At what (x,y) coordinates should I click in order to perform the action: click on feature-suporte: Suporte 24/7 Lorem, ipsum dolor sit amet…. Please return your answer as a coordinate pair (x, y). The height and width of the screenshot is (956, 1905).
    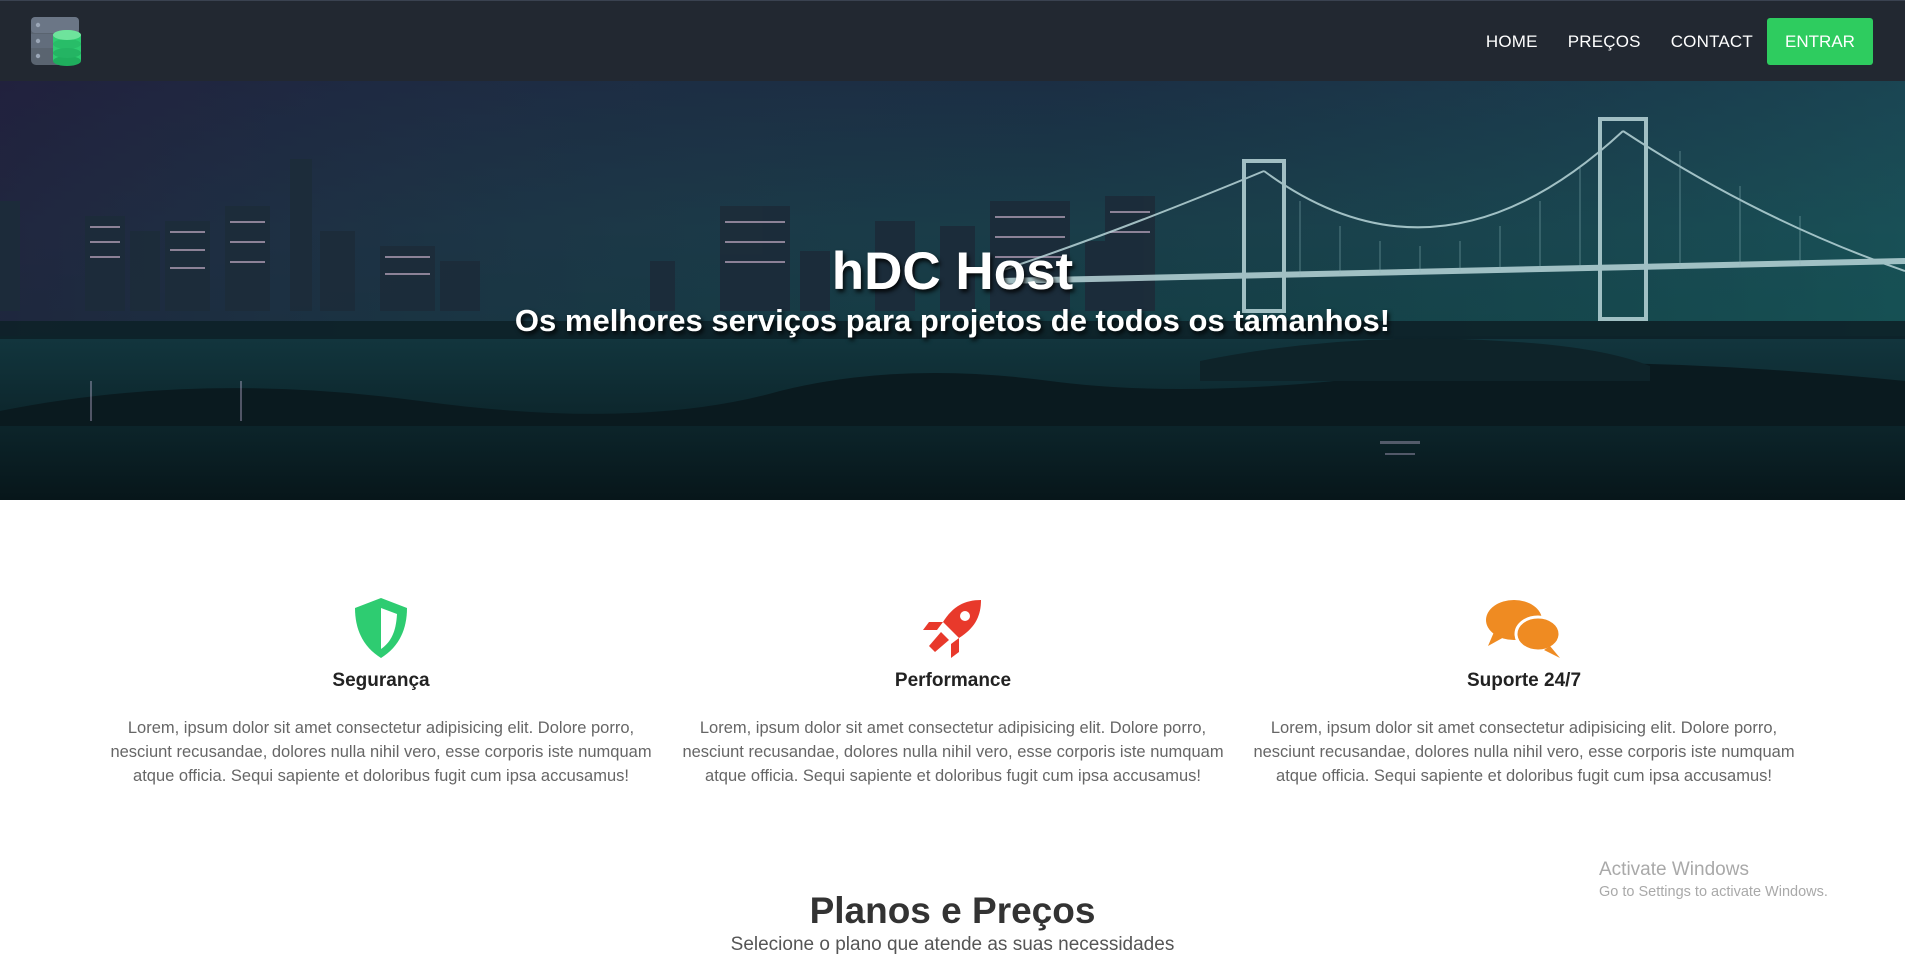
    Looking at the image, I should click on (1524, 692).